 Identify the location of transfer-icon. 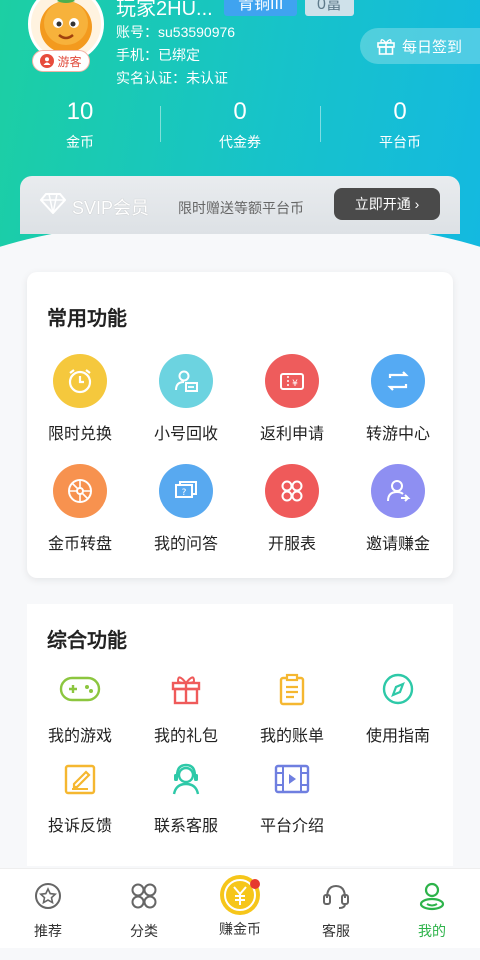
(398, 381).